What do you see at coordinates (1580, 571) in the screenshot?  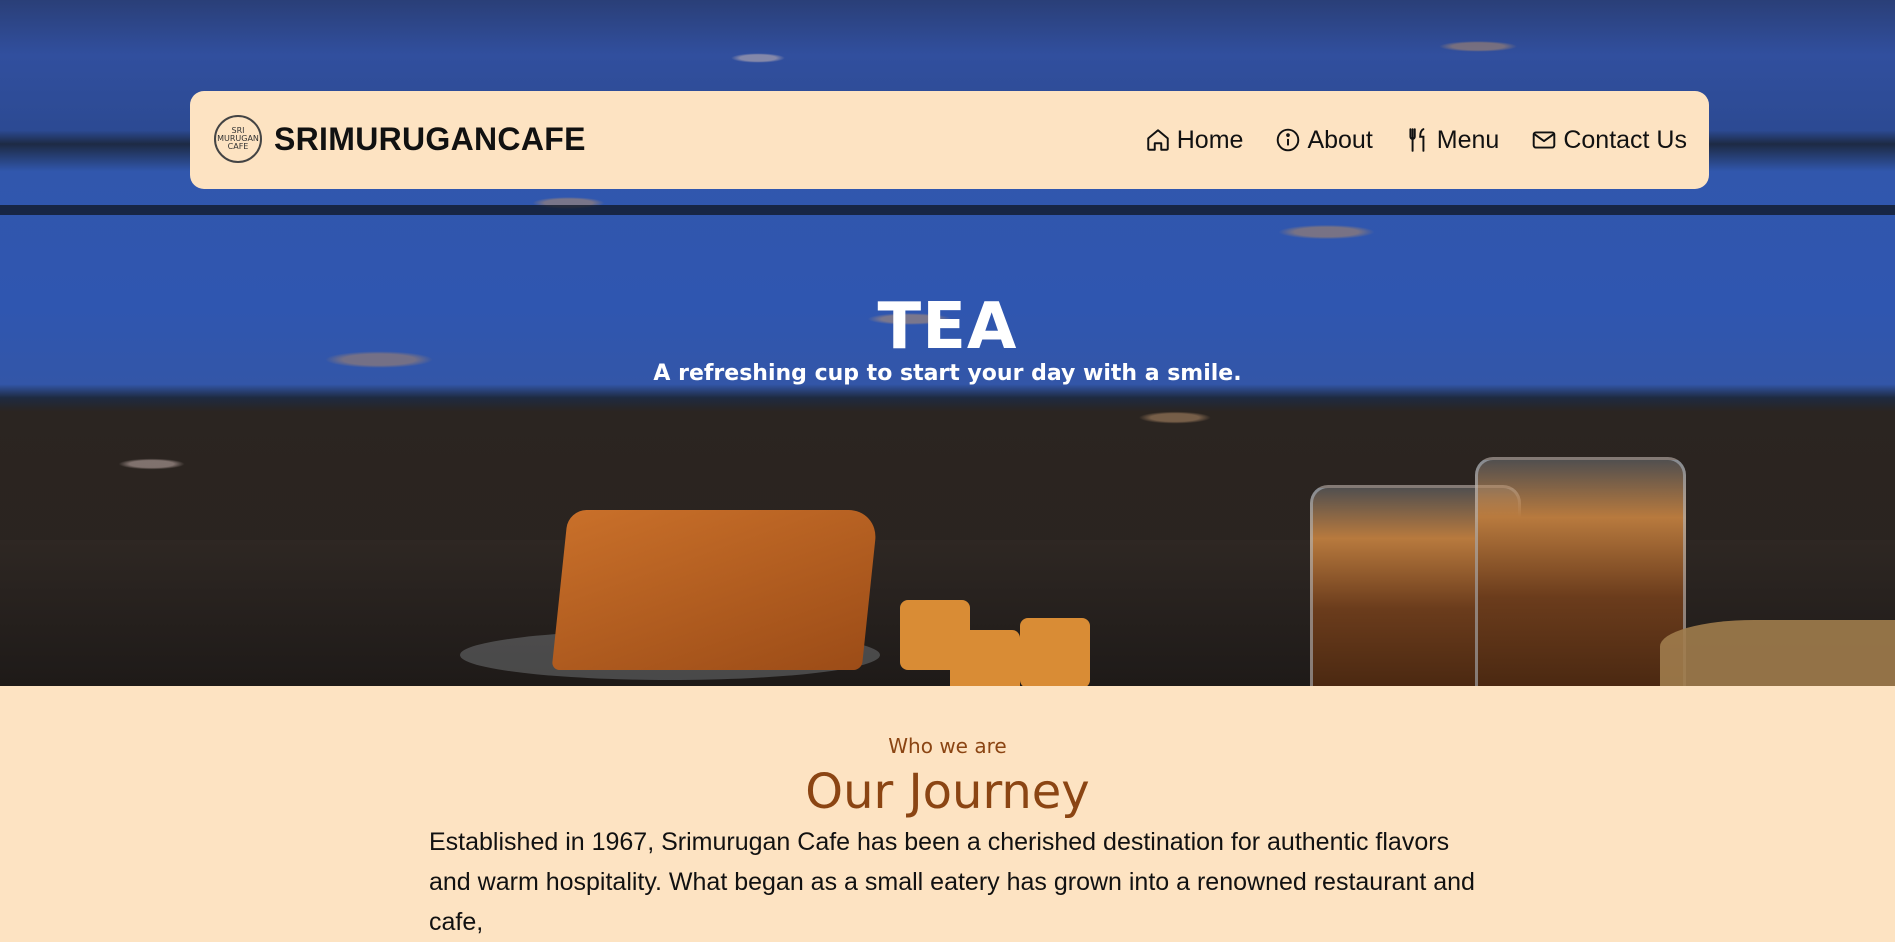 I see `tea-glass-right` at bounding box center [1580, 571].